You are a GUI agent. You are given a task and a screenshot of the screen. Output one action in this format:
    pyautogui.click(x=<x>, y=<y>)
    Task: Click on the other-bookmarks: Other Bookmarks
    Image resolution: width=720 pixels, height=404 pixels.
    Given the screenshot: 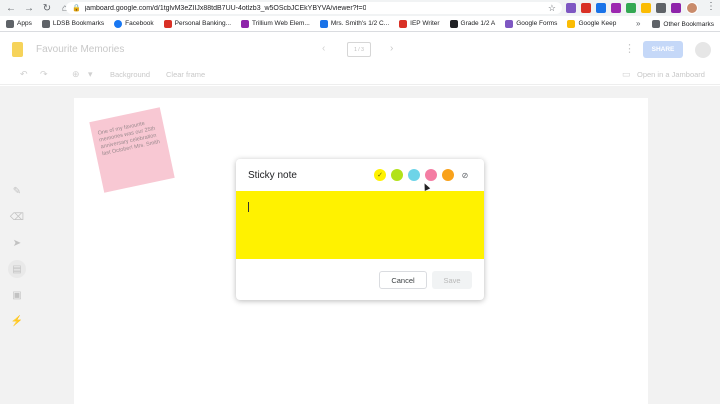 What is the action you would take?
    pyautogui.click(x=683, y=24)
    